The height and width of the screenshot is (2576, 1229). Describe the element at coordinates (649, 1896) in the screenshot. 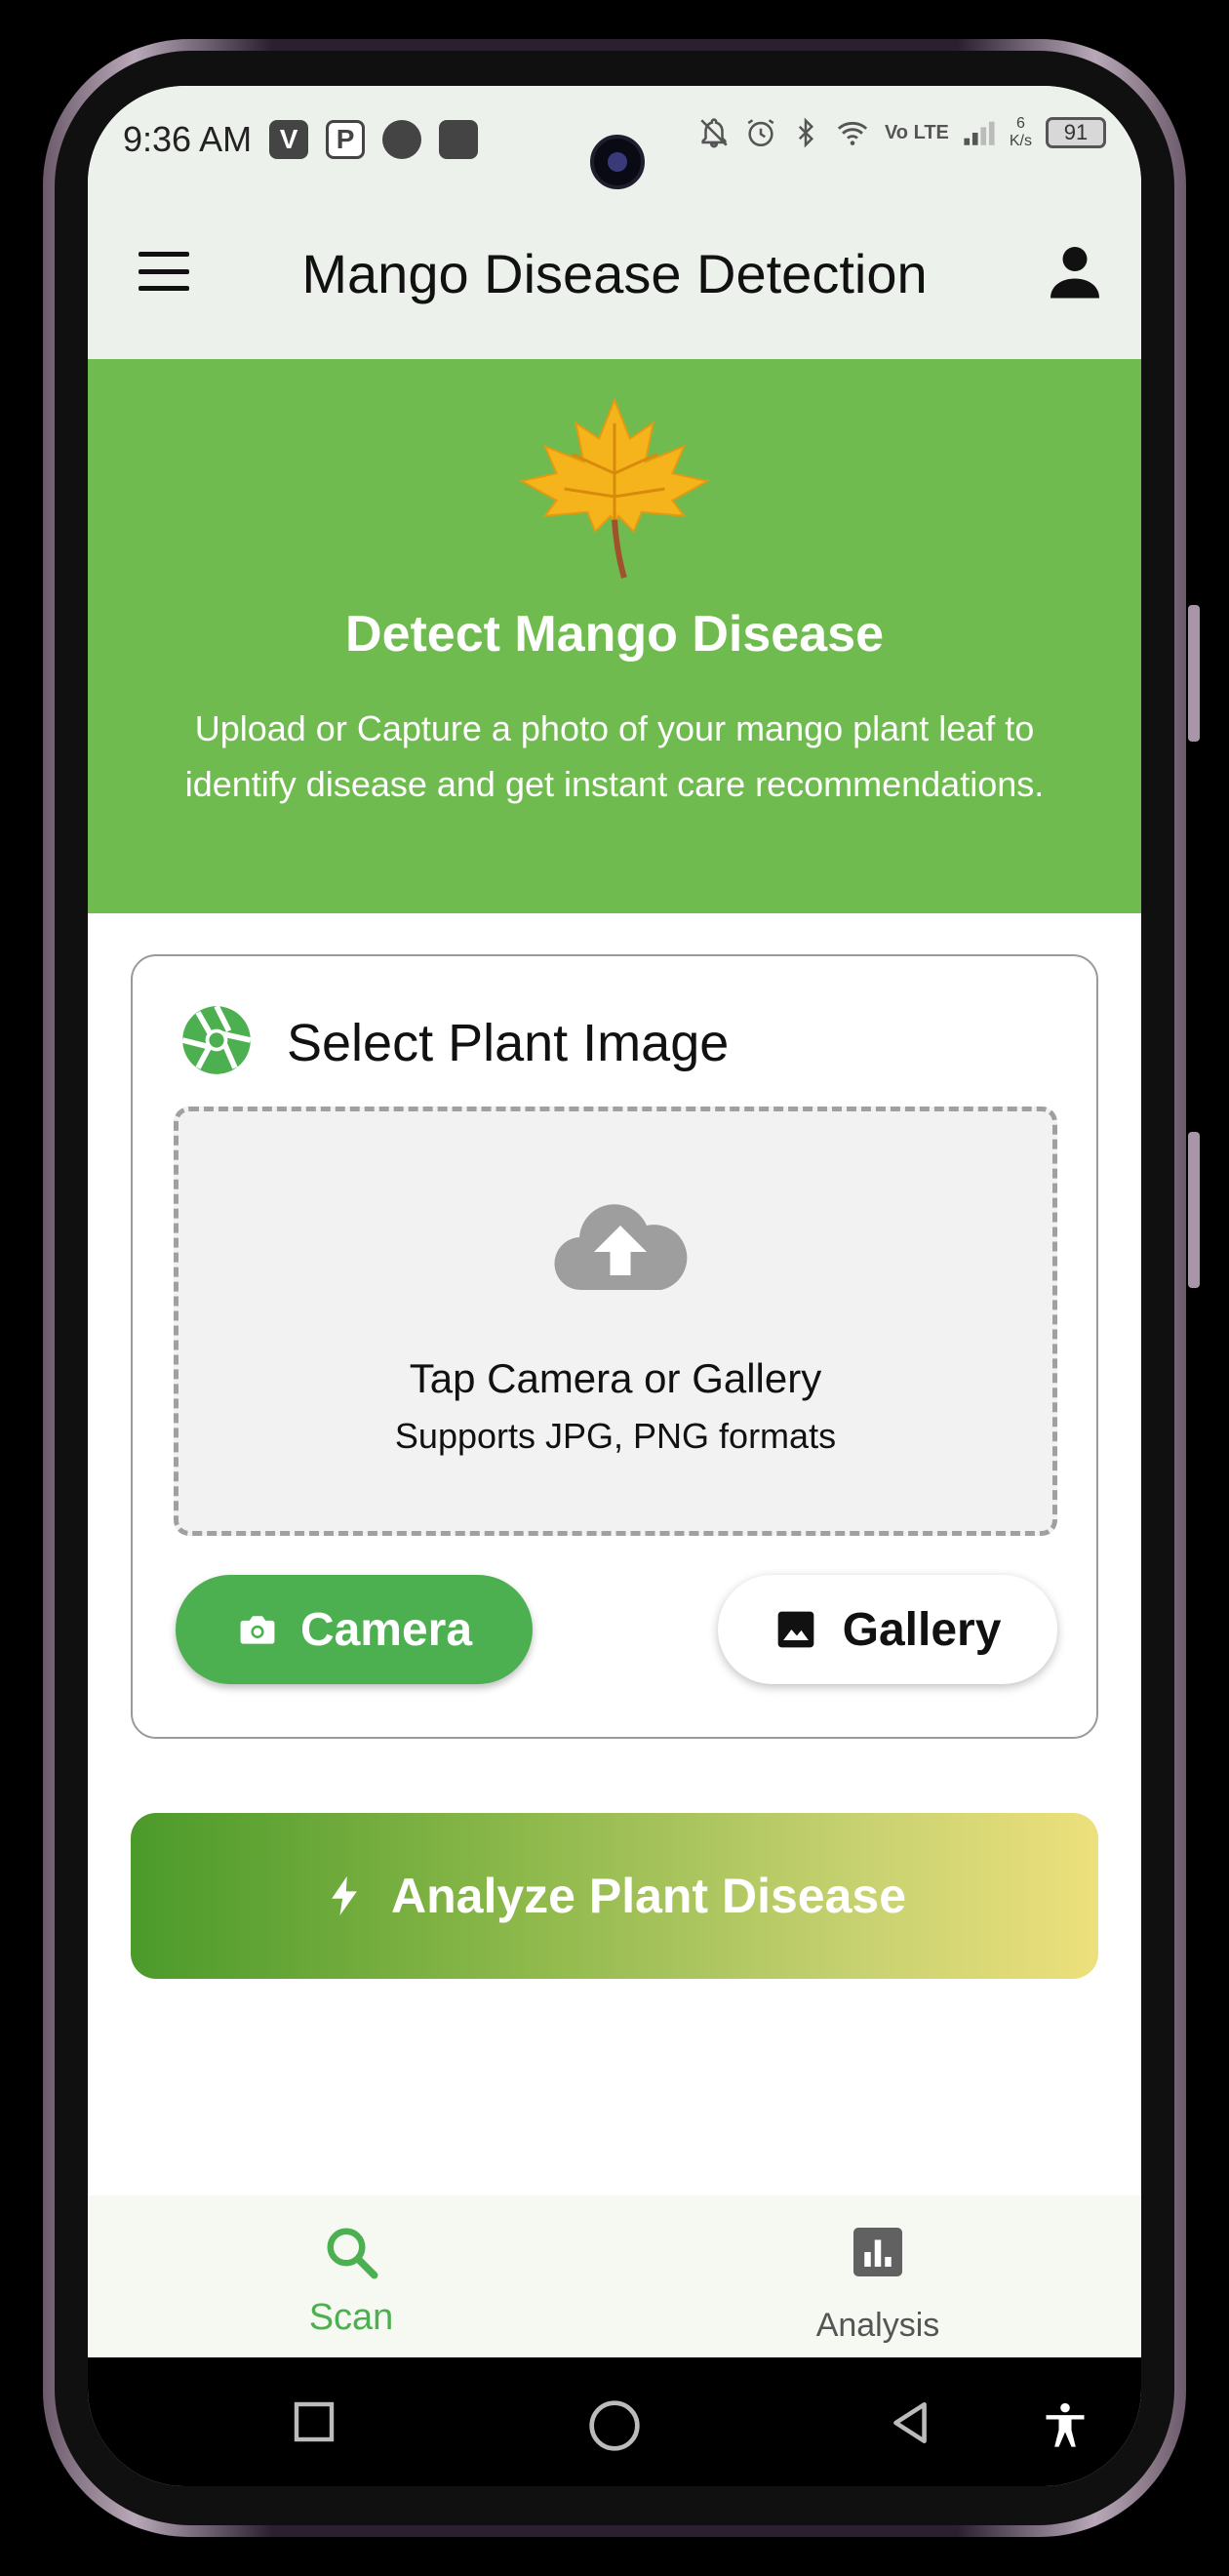

I see `analyze-button-label: Analyze Plant Disease` at that location.